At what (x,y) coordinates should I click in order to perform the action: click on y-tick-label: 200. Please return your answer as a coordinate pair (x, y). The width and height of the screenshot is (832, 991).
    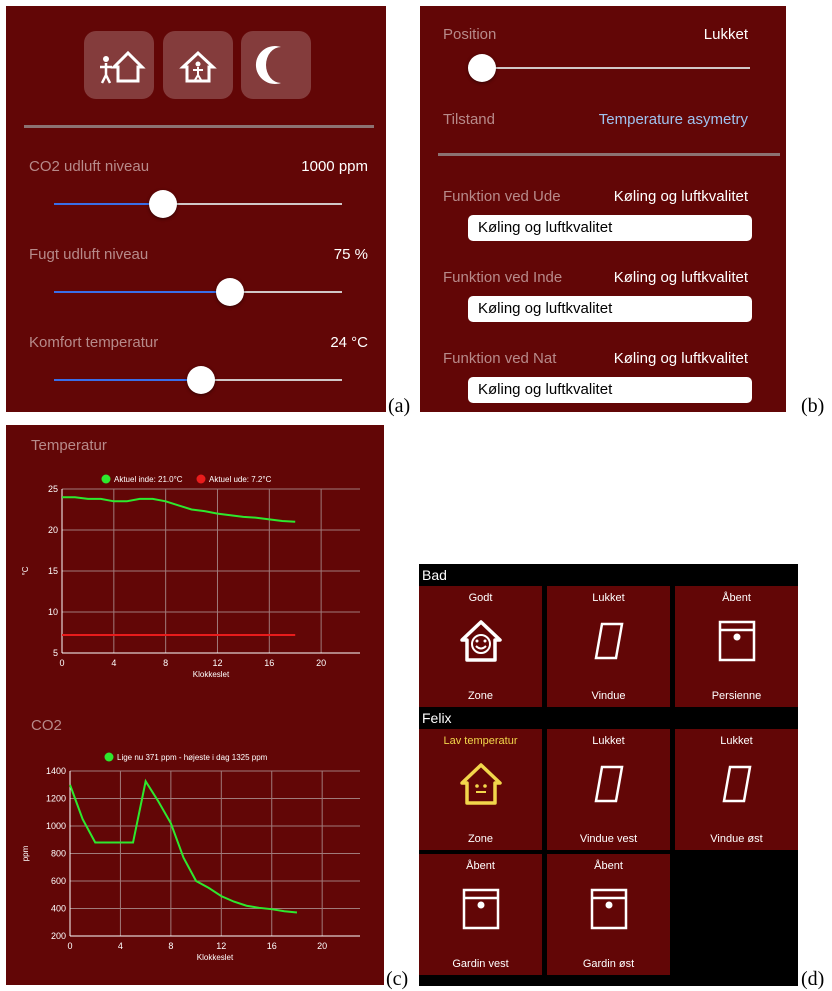
    Looking at the image, I should click on (58, 936).